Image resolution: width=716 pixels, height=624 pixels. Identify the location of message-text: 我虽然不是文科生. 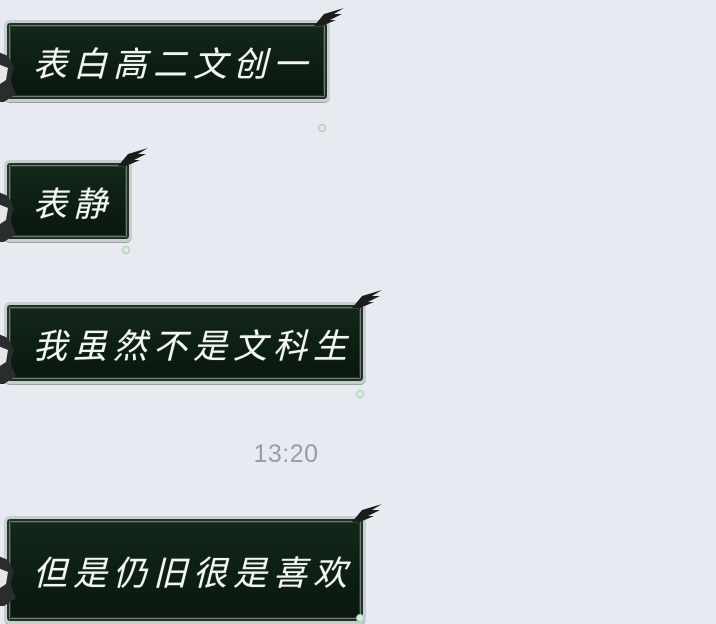
(193, 346).